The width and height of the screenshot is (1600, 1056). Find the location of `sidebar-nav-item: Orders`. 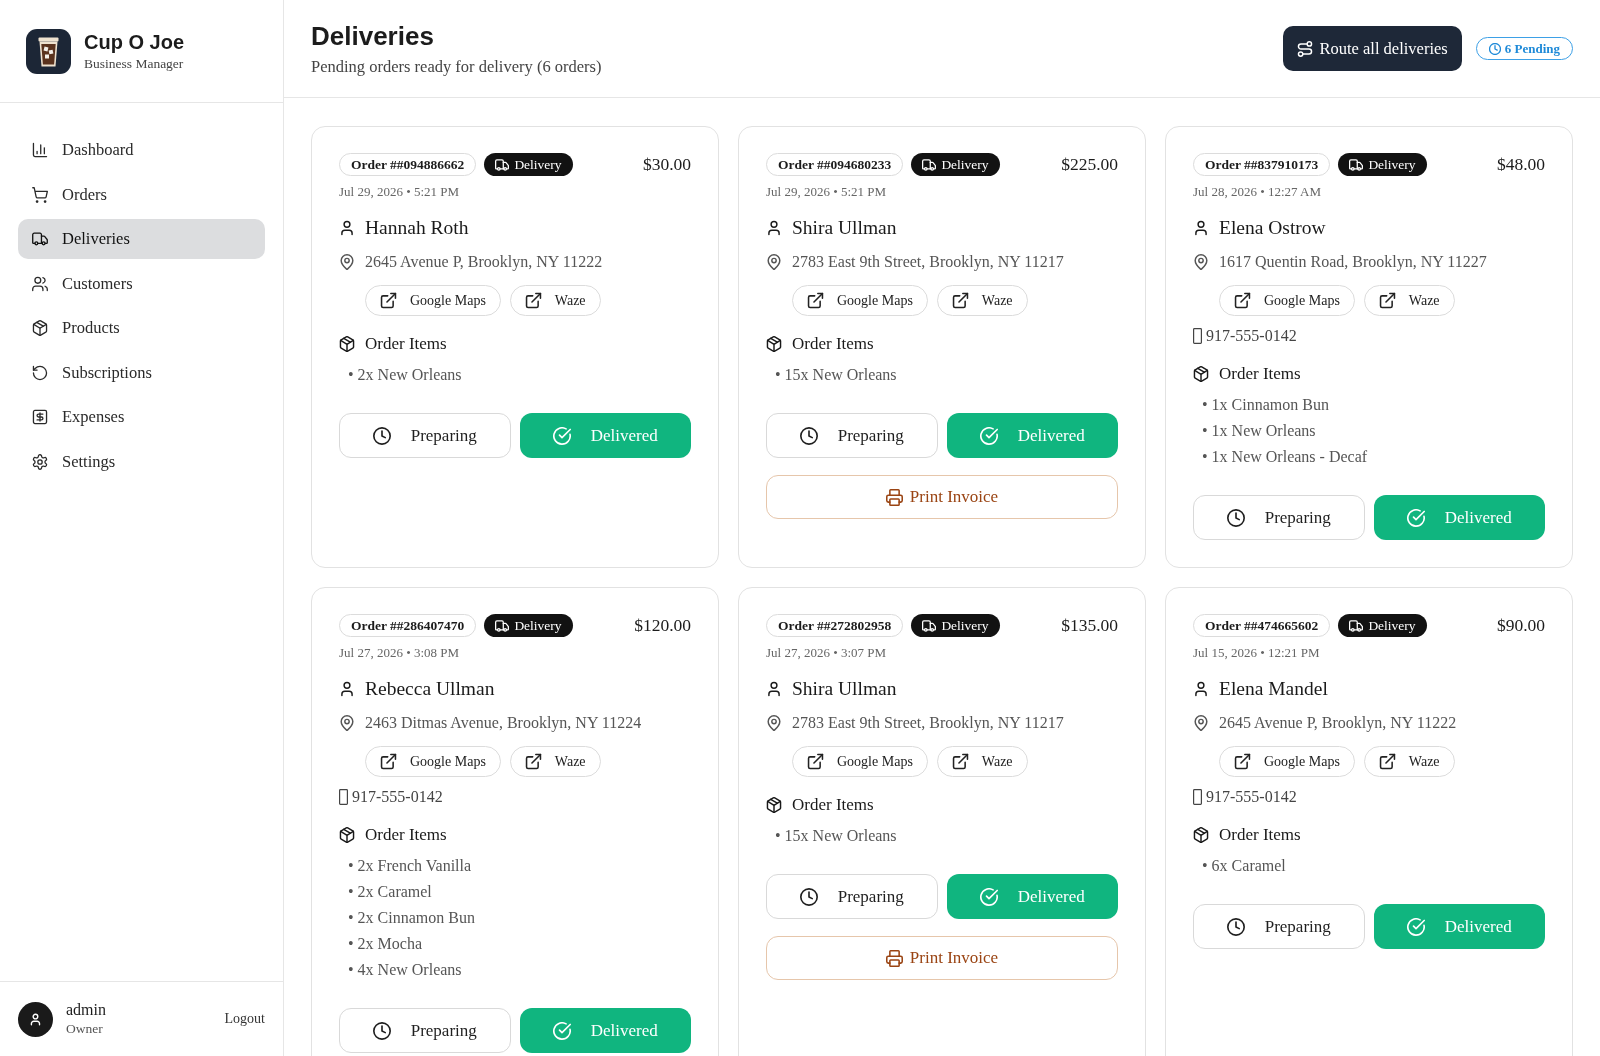

sidebar-nav-item: Orders is located at coordinates (141, 194).